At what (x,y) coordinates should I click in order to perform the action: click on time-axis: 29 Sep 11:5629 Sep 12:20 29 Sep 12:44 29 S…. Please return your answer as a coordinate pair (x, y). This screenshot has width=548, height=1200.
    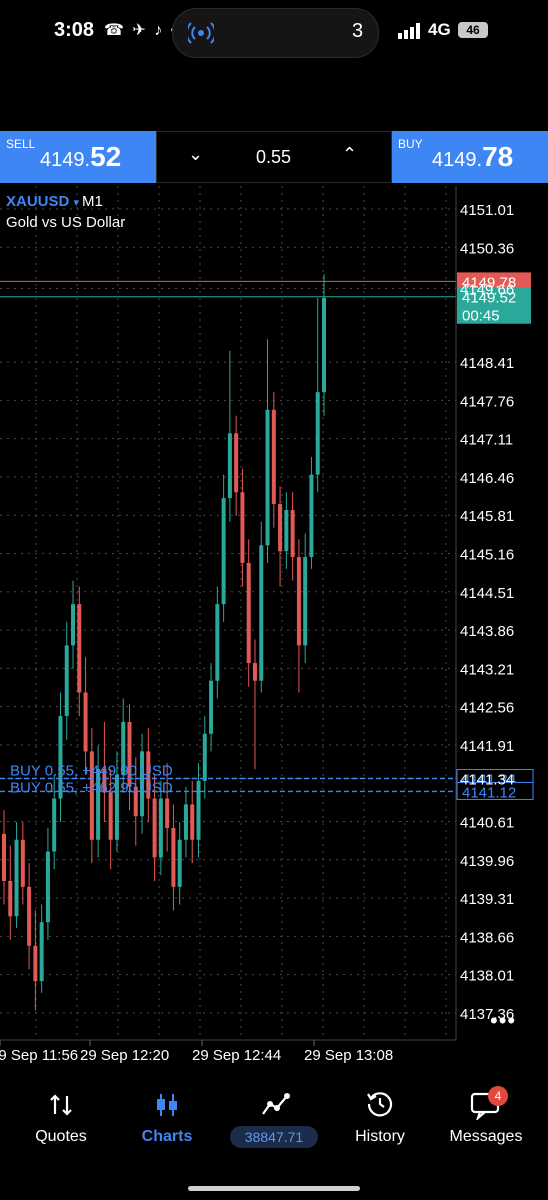
    Looking at the image, I should click on (228, 1051).